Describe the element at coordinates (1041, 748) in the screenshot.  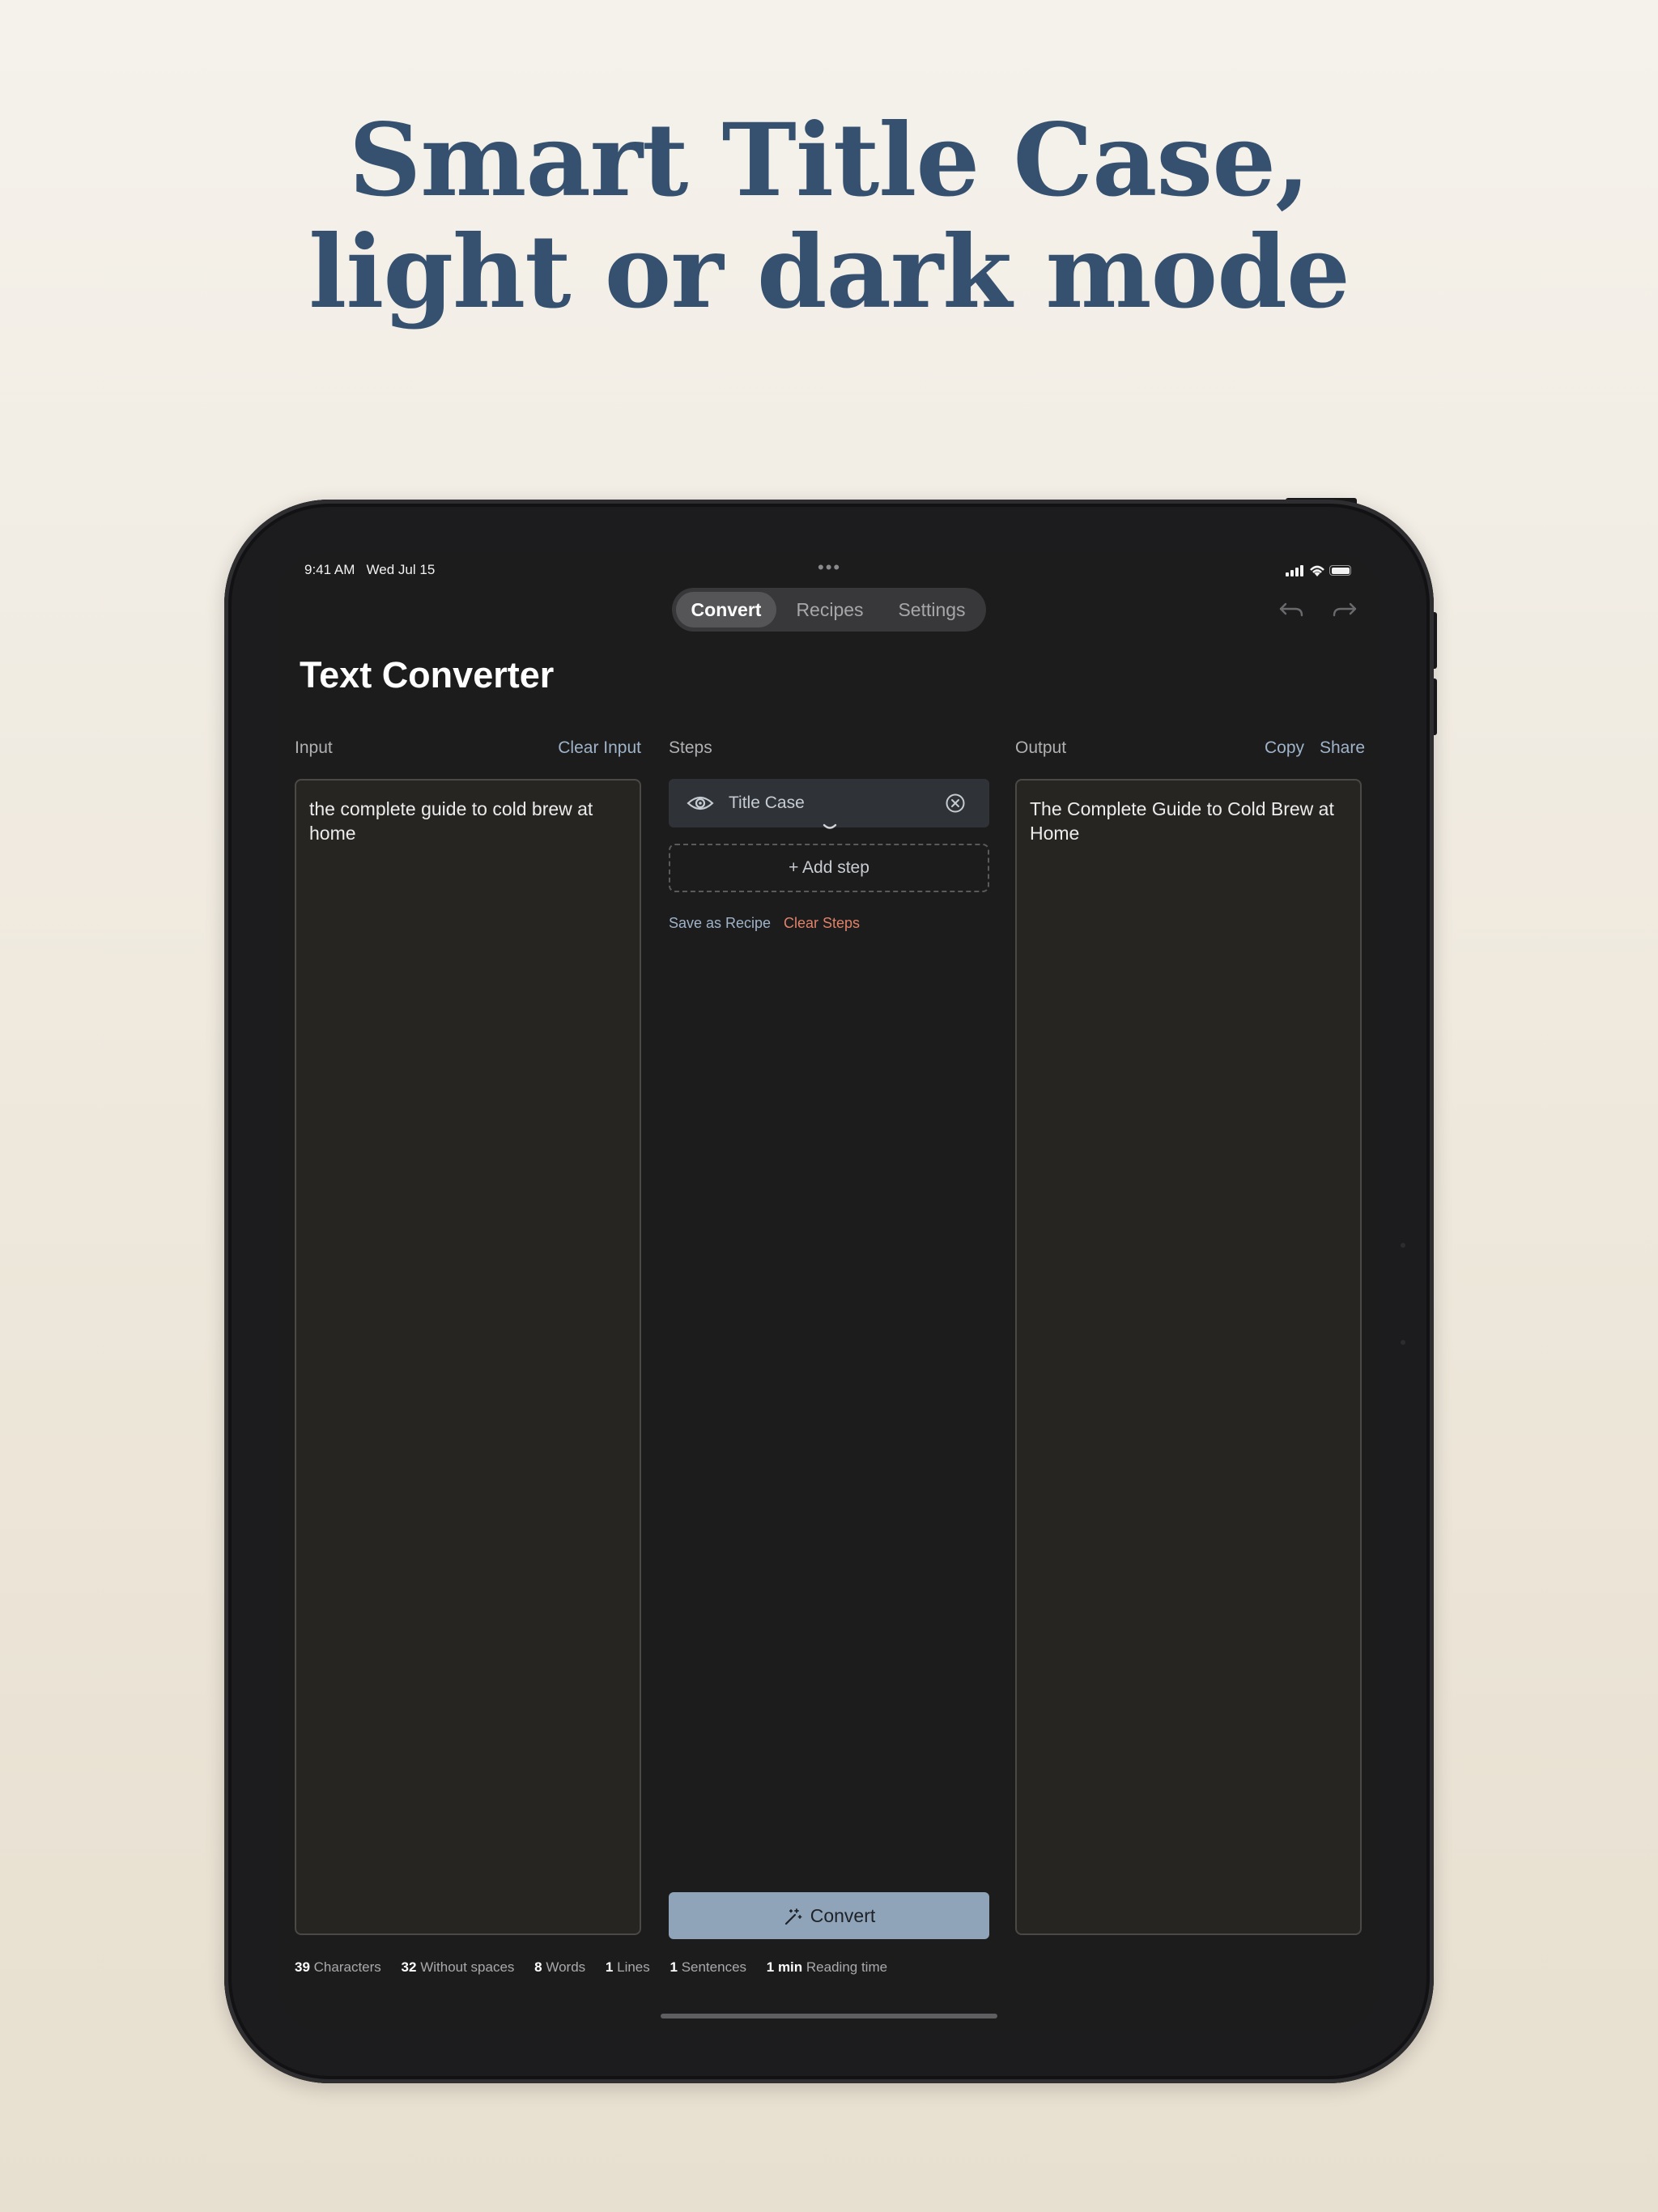
I see `output-label: Output` at that location.